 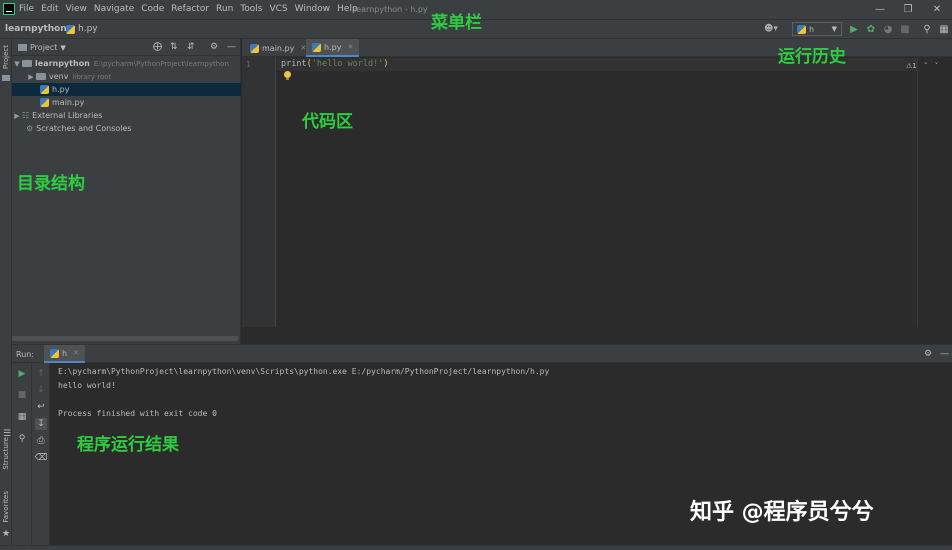 What do you see at coordinates (259, 192) in the screenshot?
I see `editor-gutter` at bounding box center [259, 192].